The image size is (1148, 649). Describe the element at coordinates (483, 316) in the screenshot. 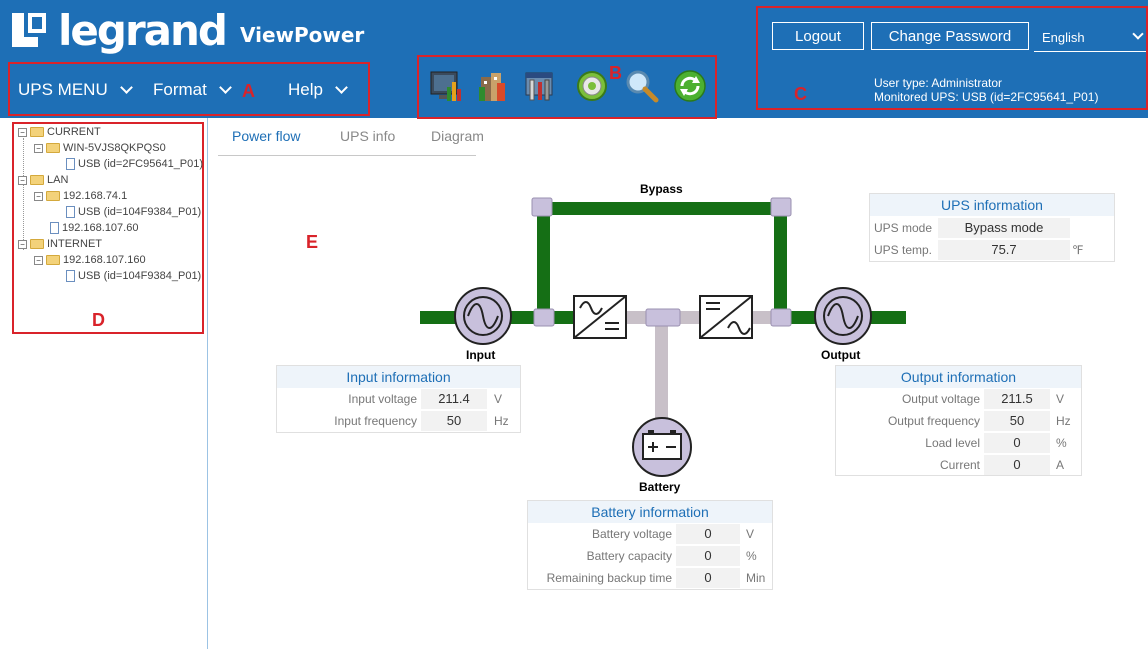

I see `input-node-icon` at that location.